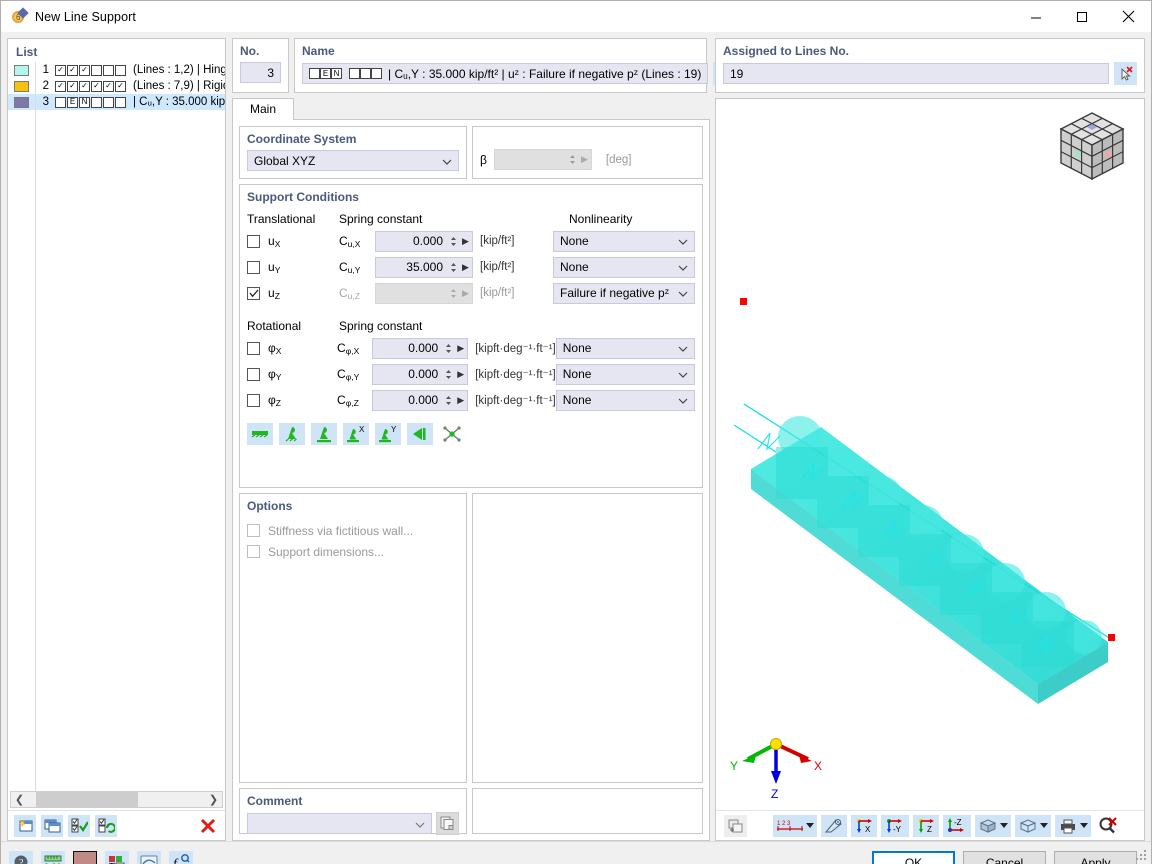 The height and width of the screenshot is (864, 1152). What do you see at coordinates (895, 825) in the screenshot?
I see `view-negy-button: -Y` at bounding box center [895, 825].